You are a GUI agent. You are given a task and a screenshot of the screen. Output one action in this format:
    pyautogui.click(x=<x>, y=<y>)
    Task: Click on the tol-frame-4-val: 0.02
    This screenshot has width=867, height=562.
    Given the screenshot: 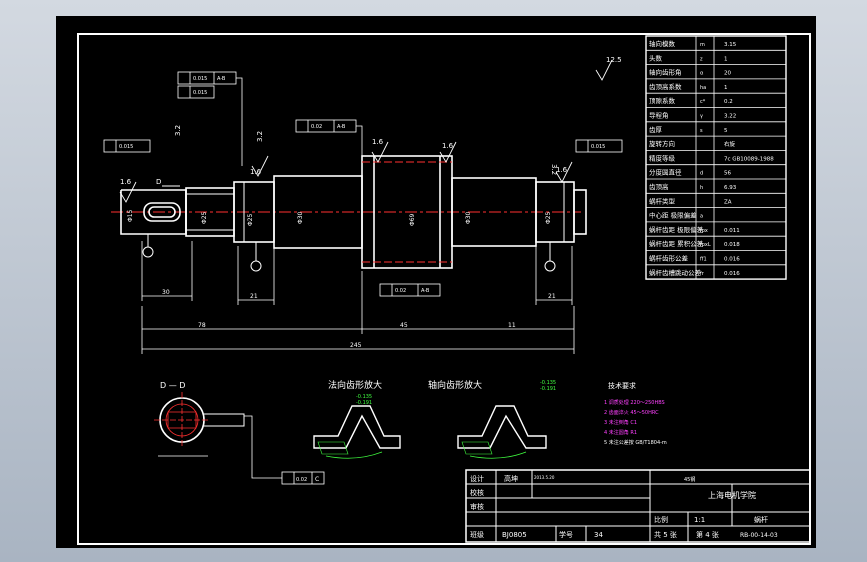 What is the action you would take?
    pyautogui.click(x=316, y=127)
    